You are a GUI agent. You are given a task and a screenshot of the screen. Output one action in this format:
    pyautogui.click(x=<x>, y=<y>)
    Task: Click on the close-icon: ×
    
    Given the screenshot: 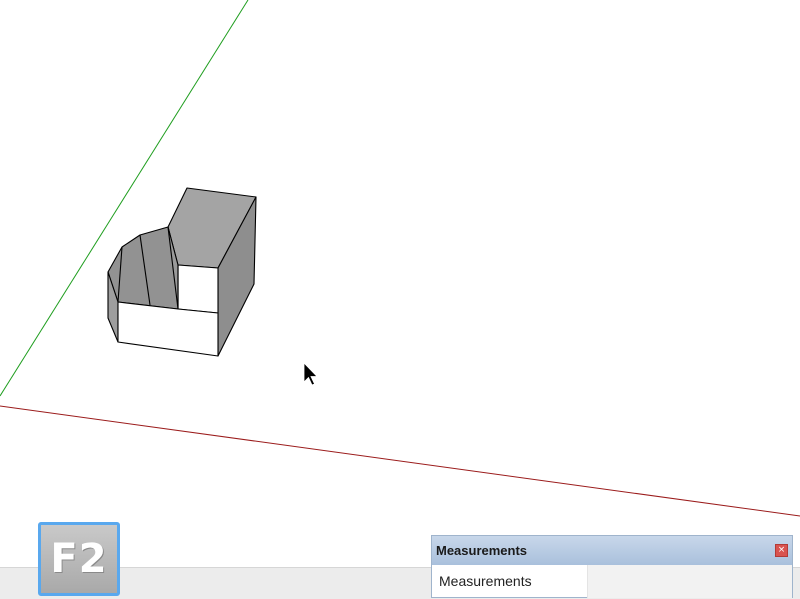 What is the action you would take?
    pyautogui.click(x=781, y=550)
    